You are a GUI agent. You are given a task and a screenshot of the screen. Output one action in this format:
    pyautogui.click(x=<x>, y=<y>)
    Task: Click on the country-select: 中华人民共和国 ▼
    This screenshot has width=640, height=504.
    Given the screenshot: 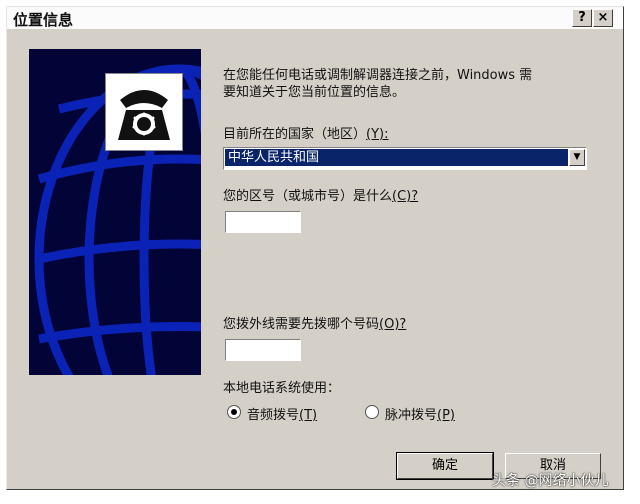 What is the action you would take?
    pyautogui.click(x=405, y=158)
    